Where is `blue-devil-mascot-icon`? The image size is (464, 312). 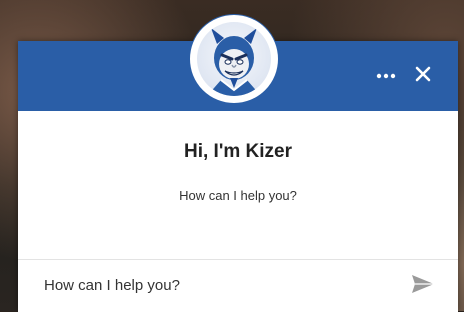 blue-devil-mascot-icon is located at coordinates (234, 59).